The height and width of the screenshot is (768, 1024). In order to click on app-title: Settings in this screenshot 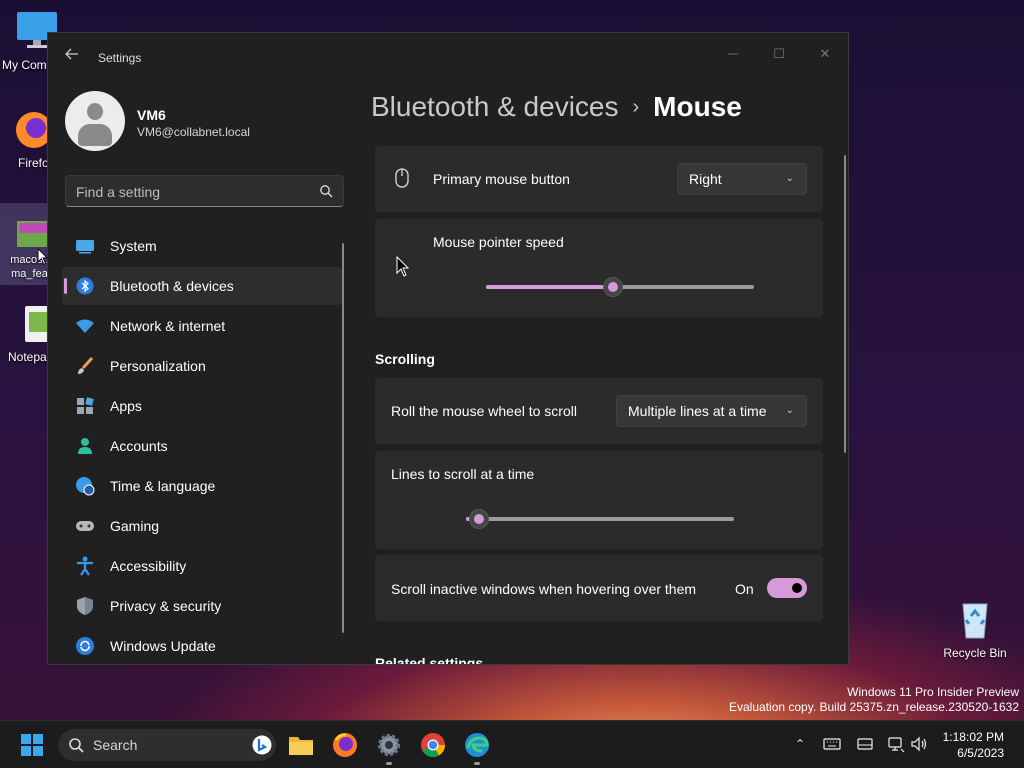, I will do `click(120, 58)`.